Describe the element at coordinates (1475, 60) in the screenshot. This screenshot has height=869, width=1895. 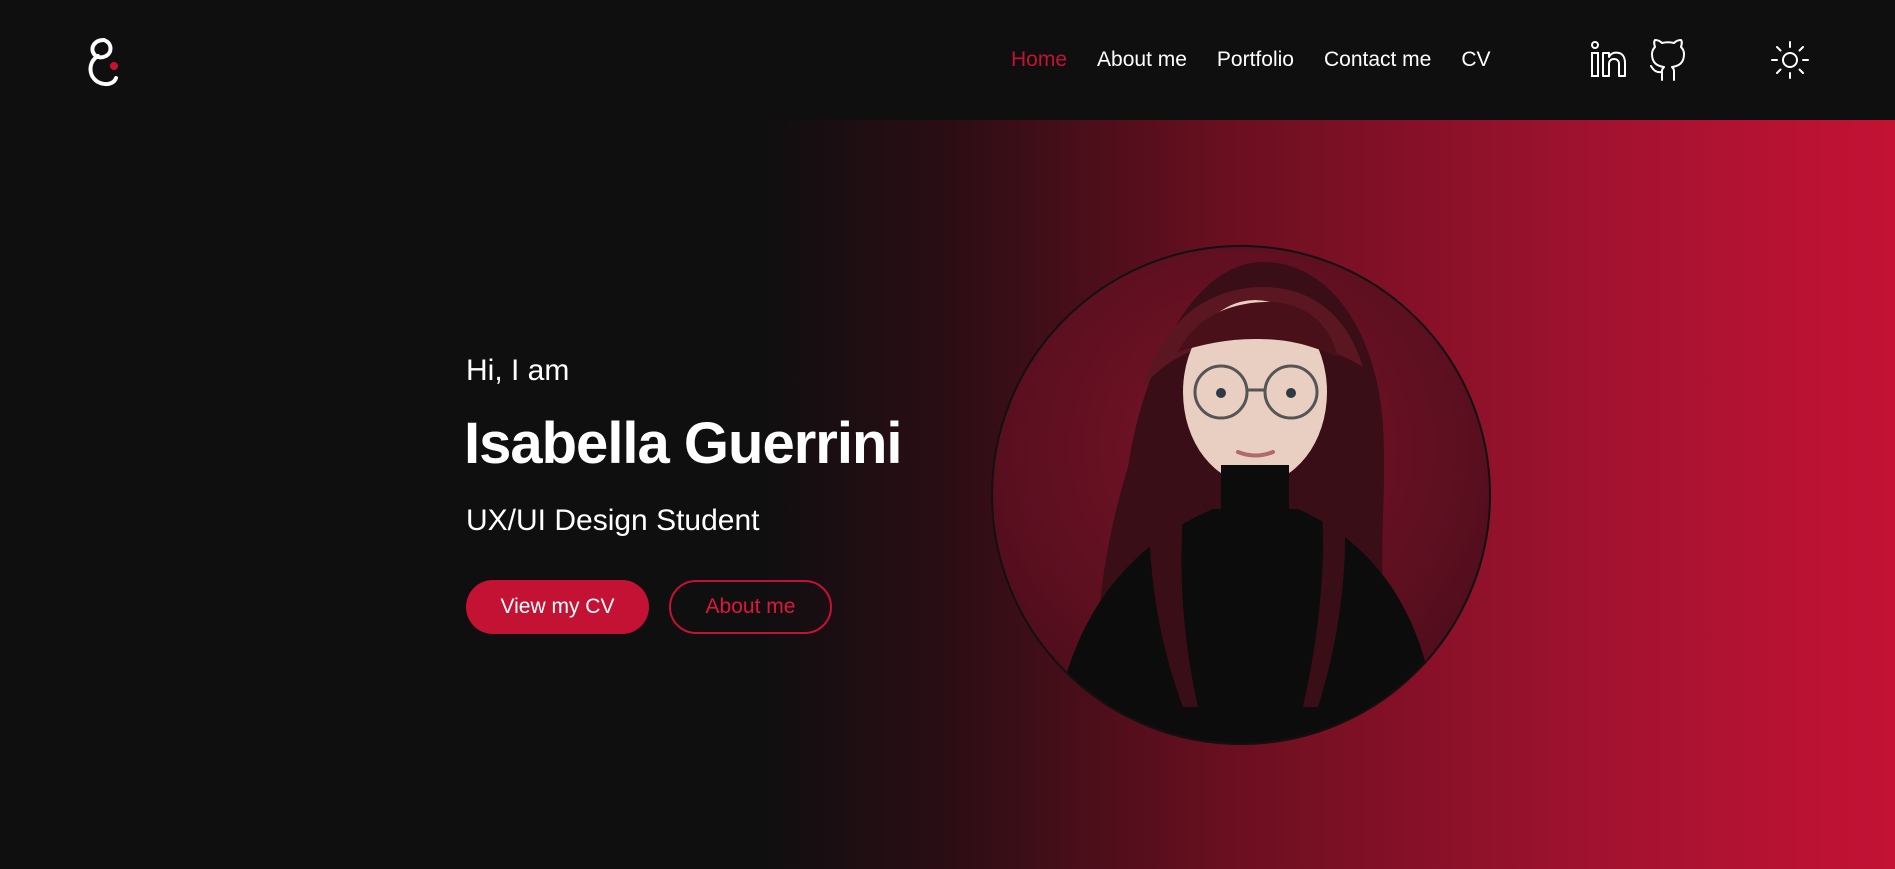
I see `nav-item-cv: CV` at that location.